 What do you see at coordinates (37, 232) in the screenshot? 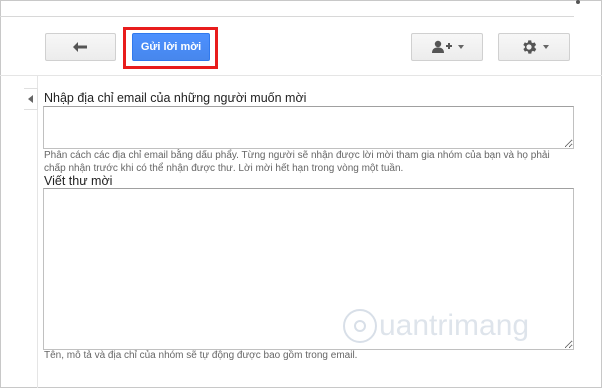
I see `left-panel-divider` at bounding box center [37, 232].